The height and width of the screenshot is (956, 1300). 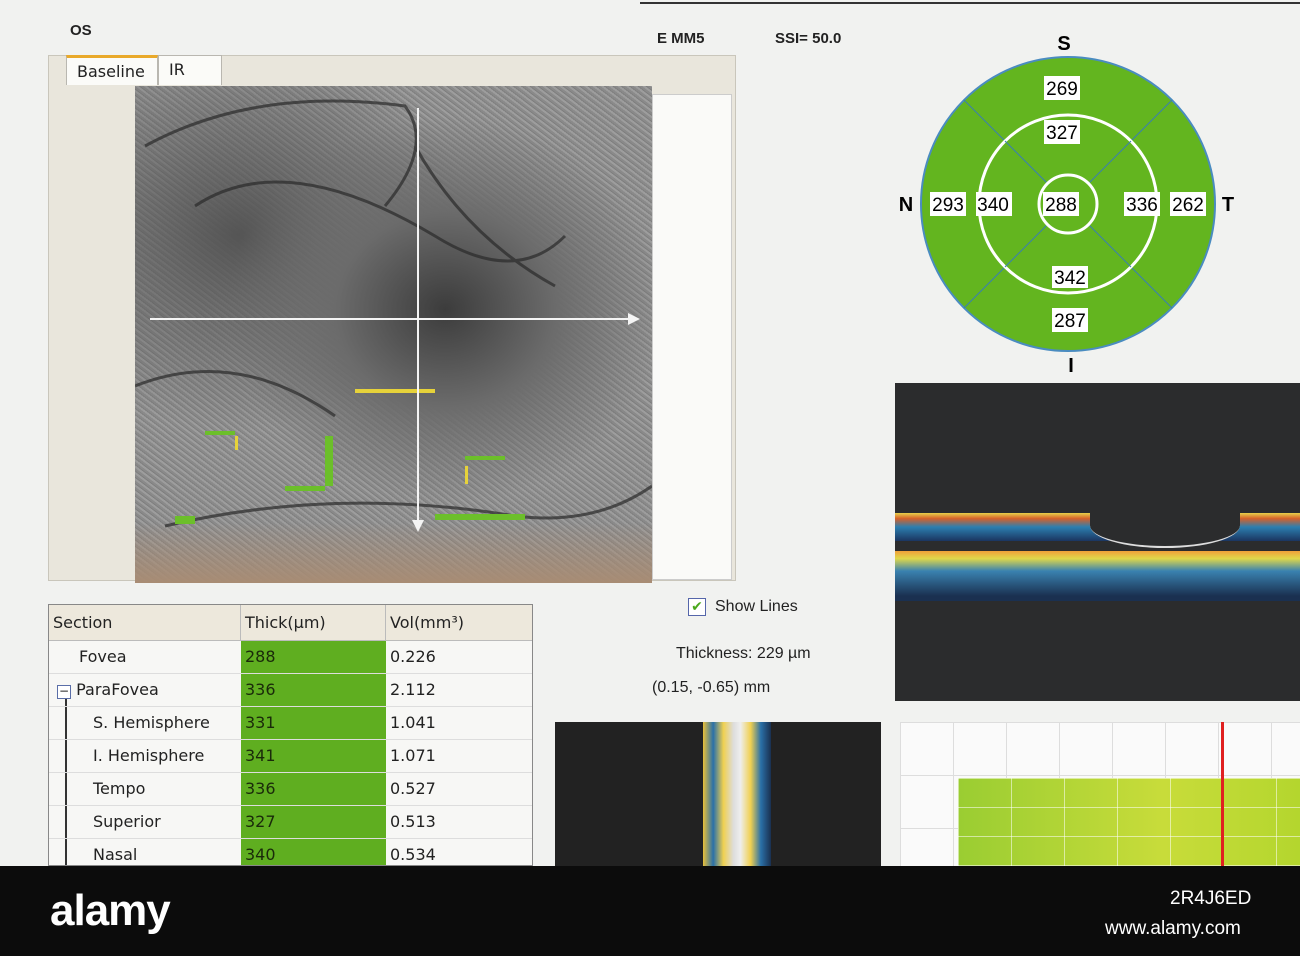 What do you see at coordinates (413, 854) in the screenshot?
I see `vol-value: 0.534` at bounding box center [413, 854].